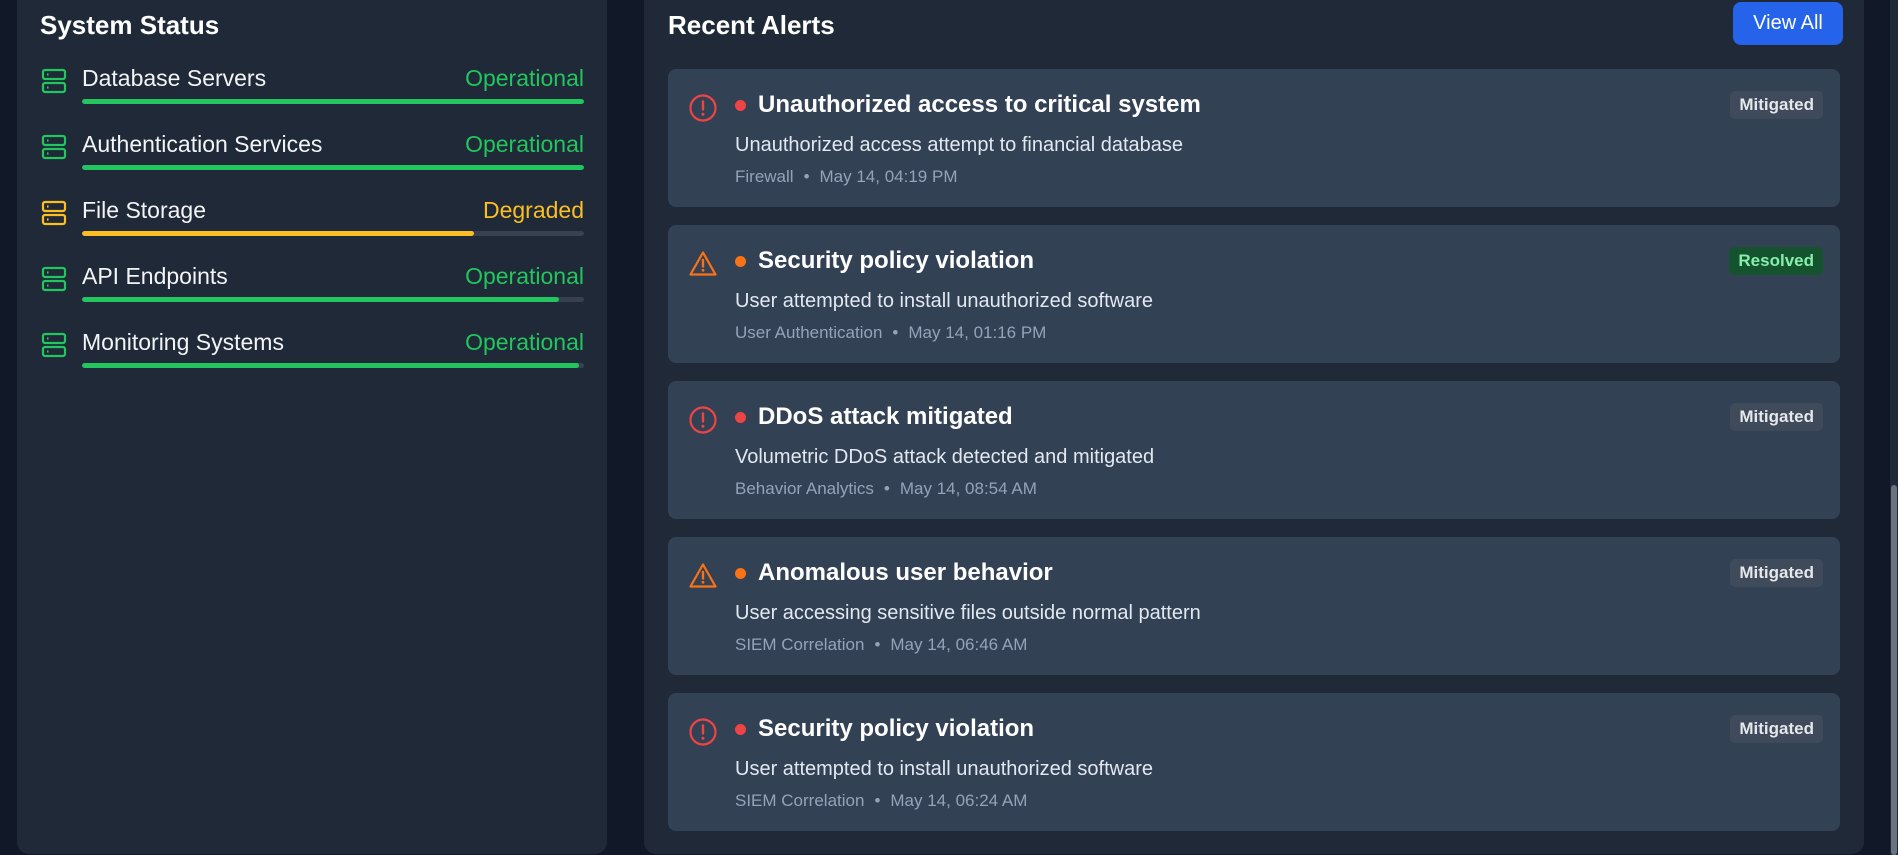 The image size is (1898, 855). Describe the element at coordinates (977, 332) in the screenshot. I see `alert-time: May 14, 01:16 PM` at that location.